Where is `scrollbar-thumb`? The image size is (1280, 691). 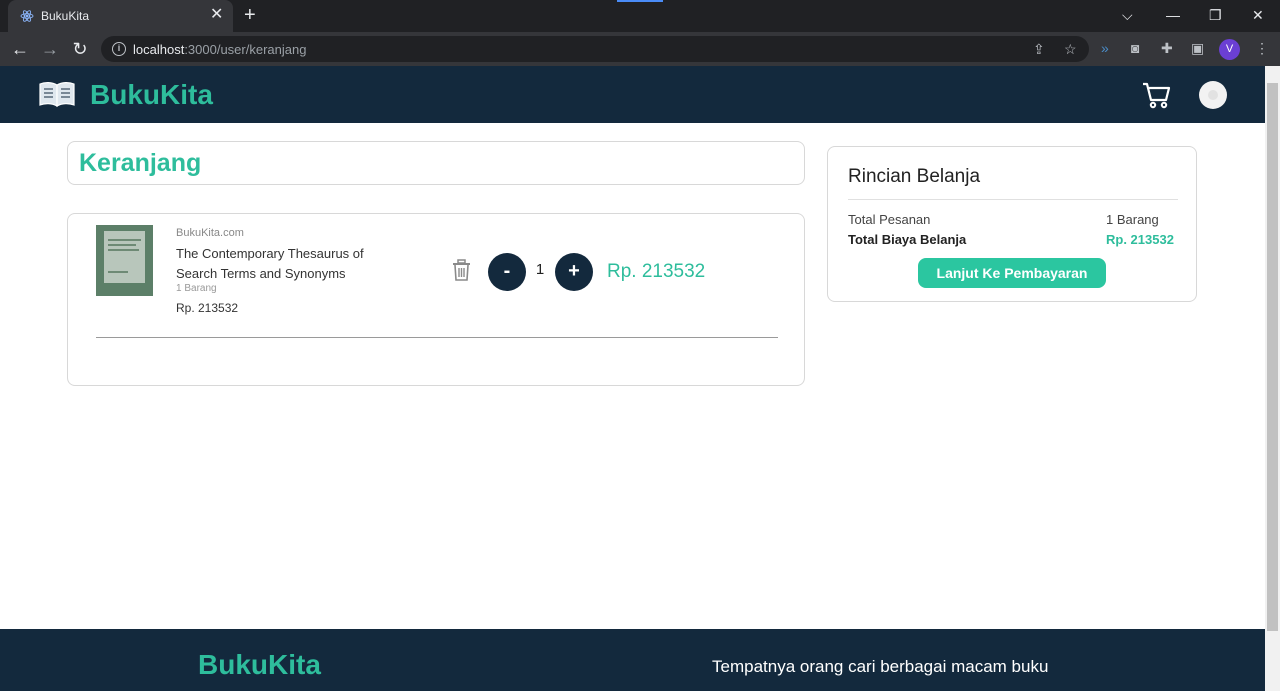 scrollbar-thumb is located at coordinates (1272, 357).